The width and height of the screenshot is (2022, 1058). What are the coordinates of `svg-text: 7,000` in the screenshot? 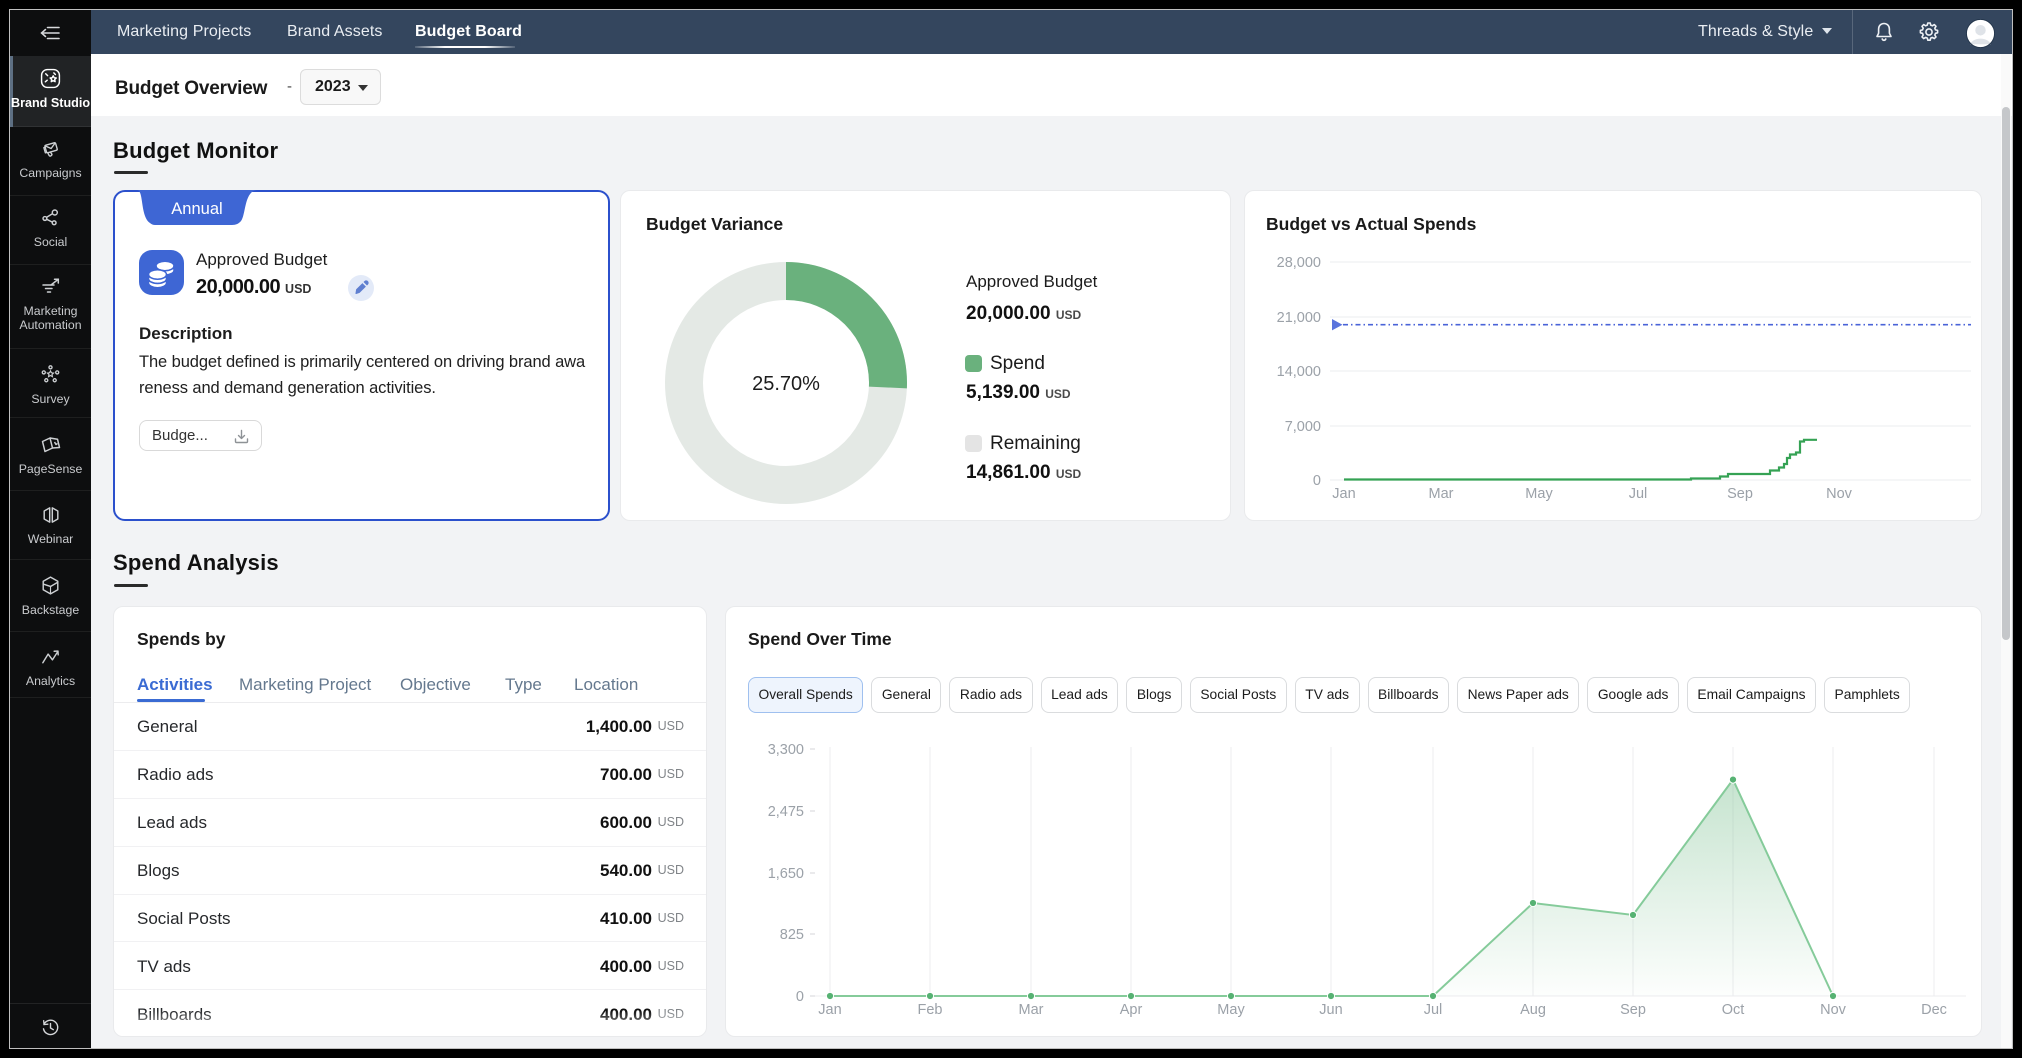 It's located at (1303, 427).